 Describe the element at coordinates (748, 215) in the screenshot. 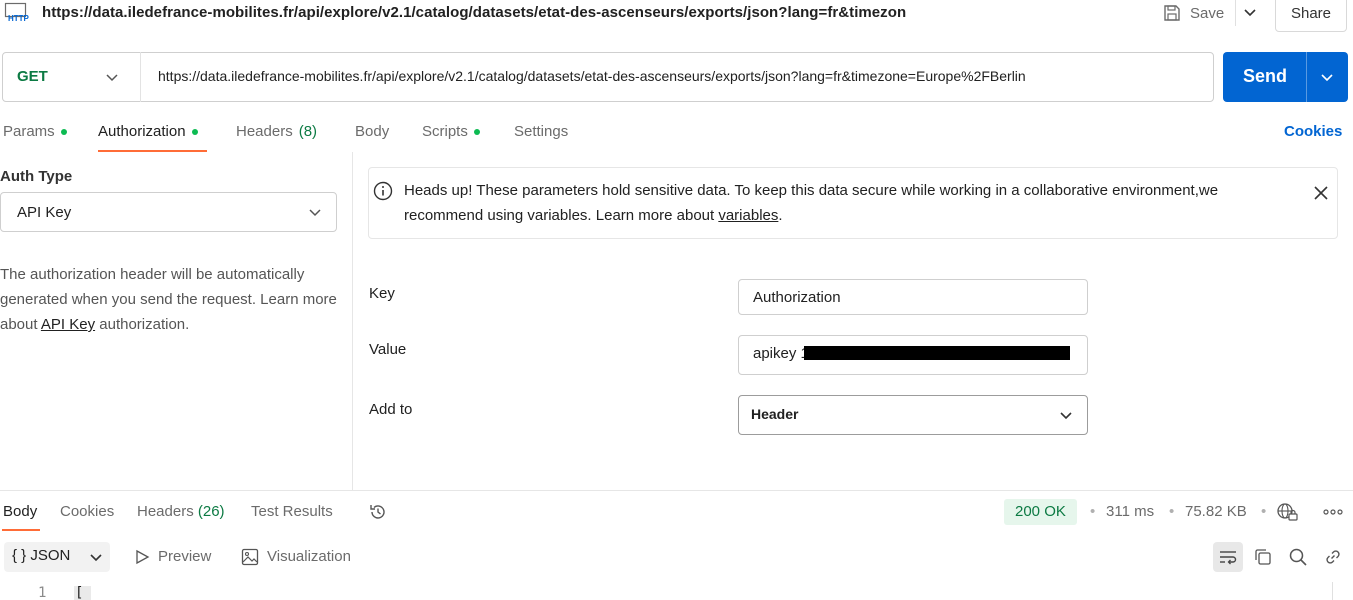

I see `variables-link: variables` at that location.